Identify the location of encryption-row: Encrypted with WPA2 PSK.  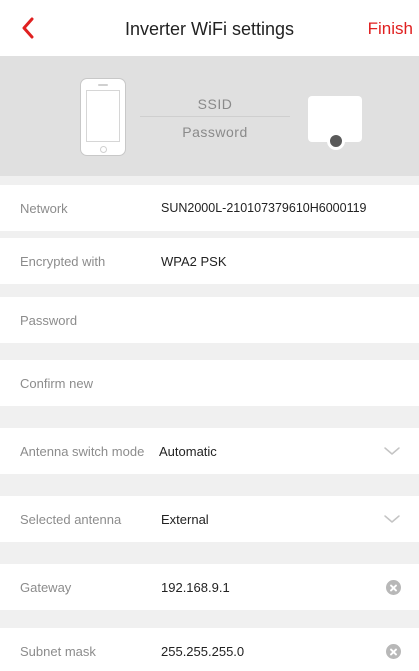
(209, 261).